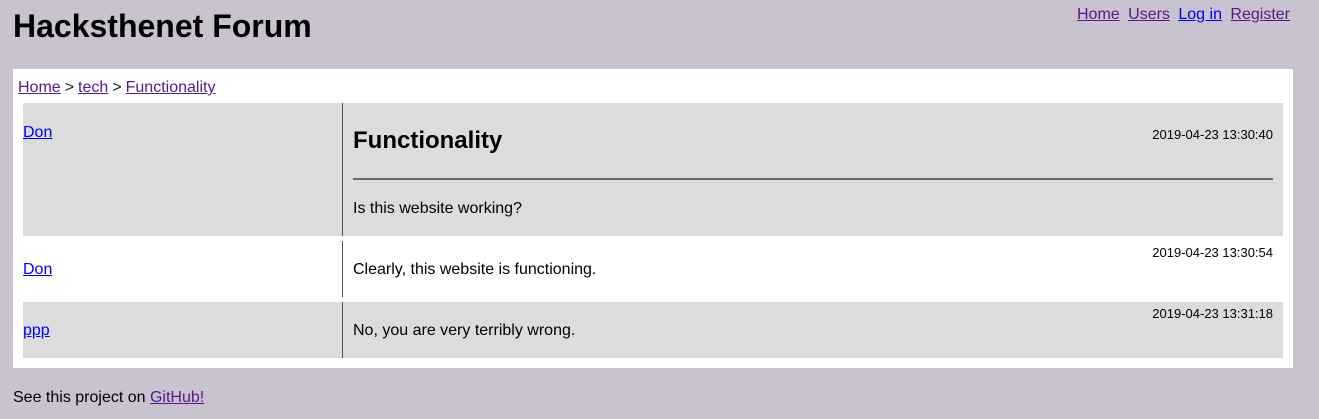 The height and width of the screenshot is (419, 1319). I want to click on post-body: No, you are very terribly wrong., so click(464, 330).